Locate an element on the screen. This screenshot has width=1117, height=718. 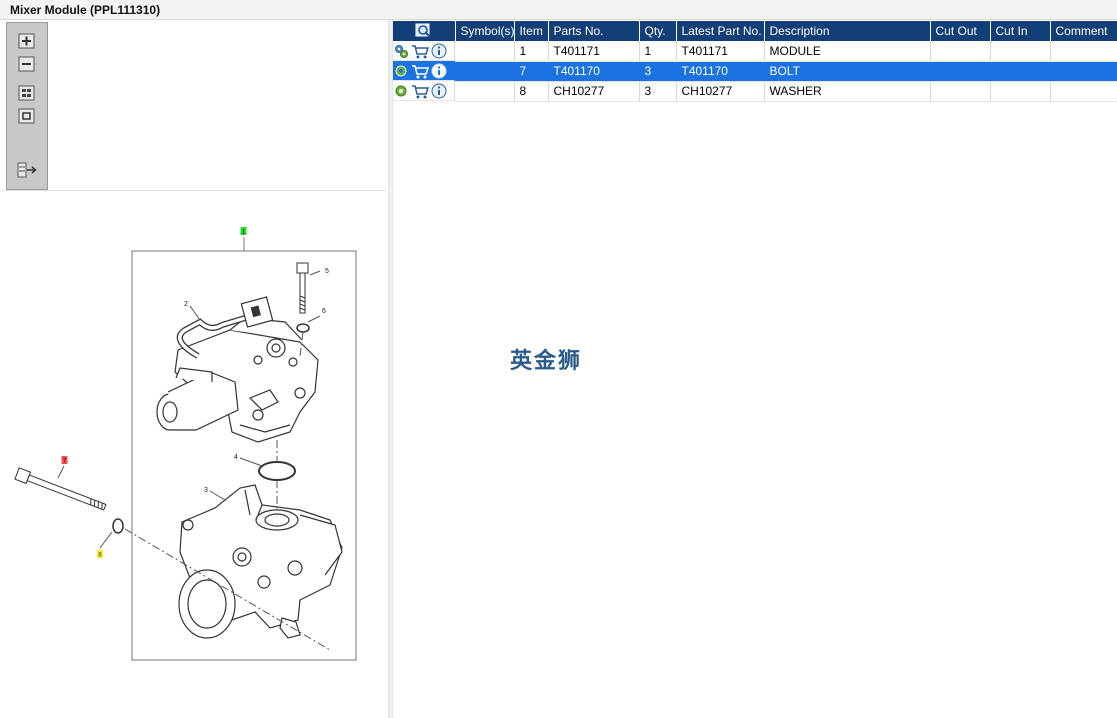
export-button is located at coordinates (27, 170).